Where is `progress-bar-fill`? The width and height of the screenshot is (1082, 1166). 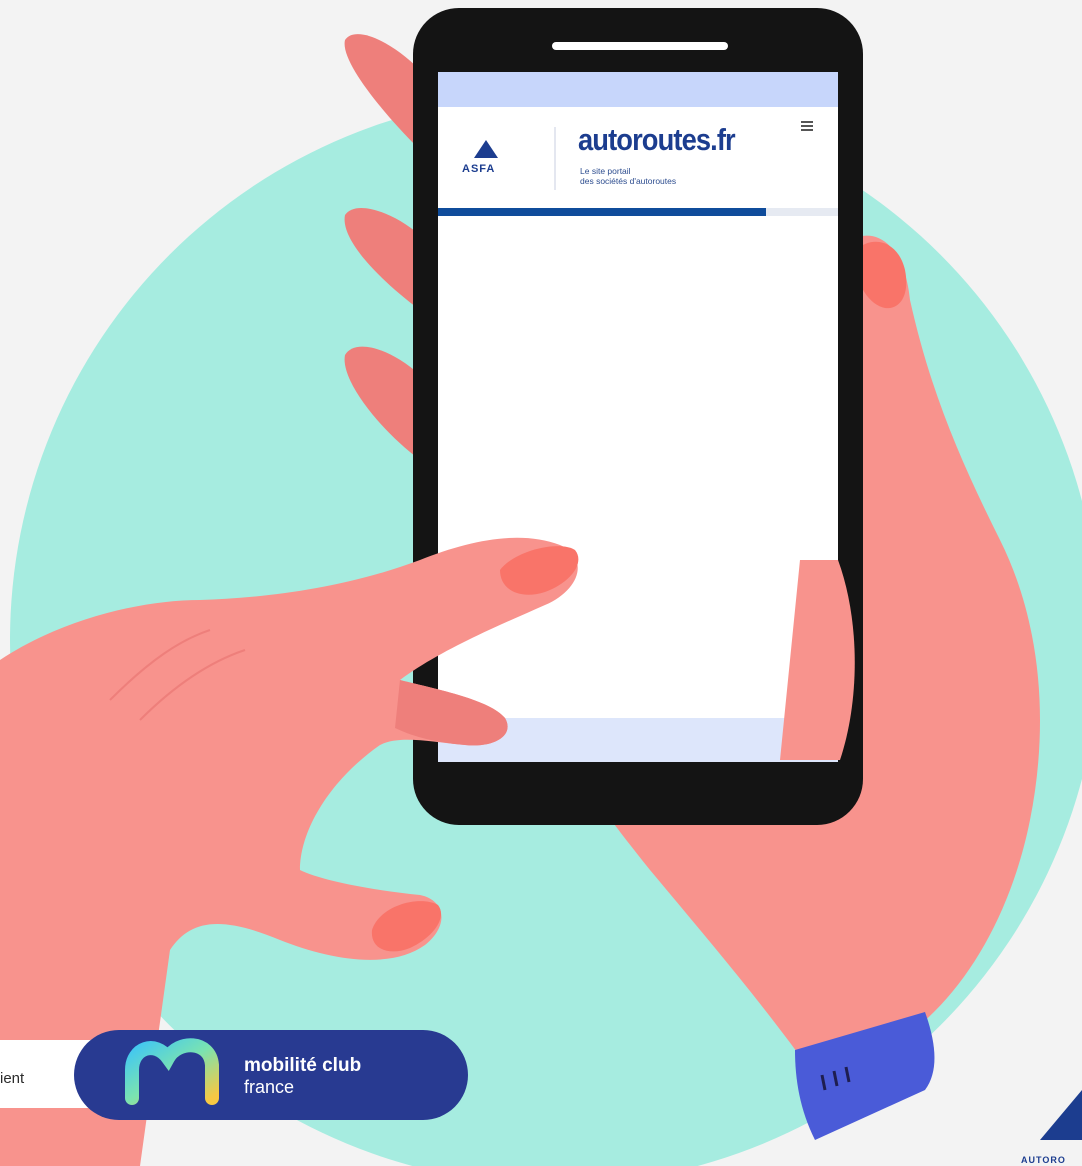 progress-bar-fill is located at coordinates (602, 212).